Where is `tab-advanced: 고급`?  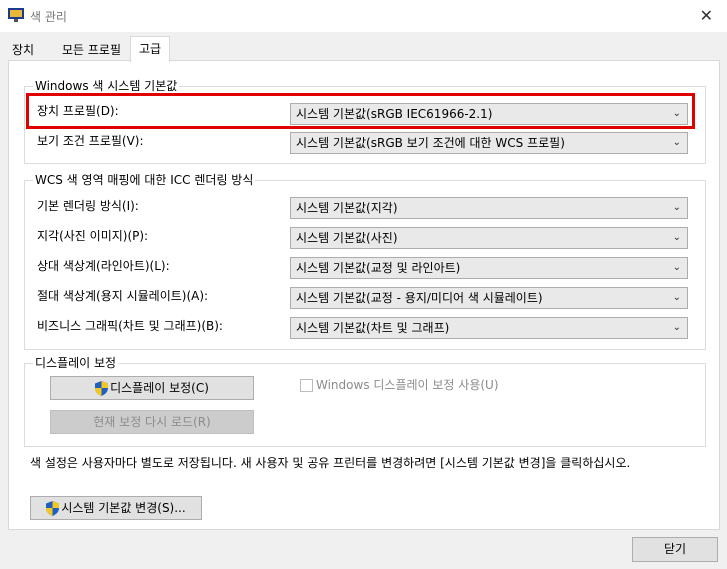 tab-advanced: 고급 is located at coordinates (150, 49).